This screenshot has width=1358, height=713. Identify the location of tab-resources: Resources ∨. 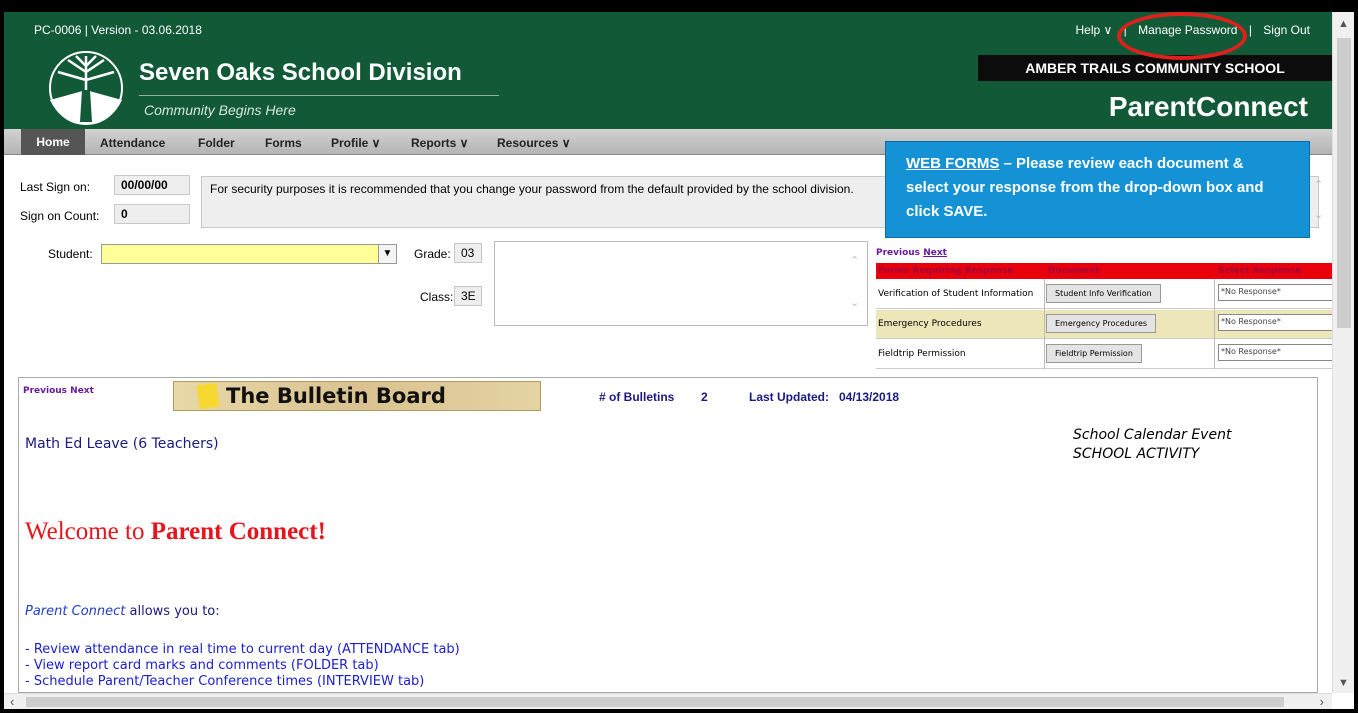
(533, 143).